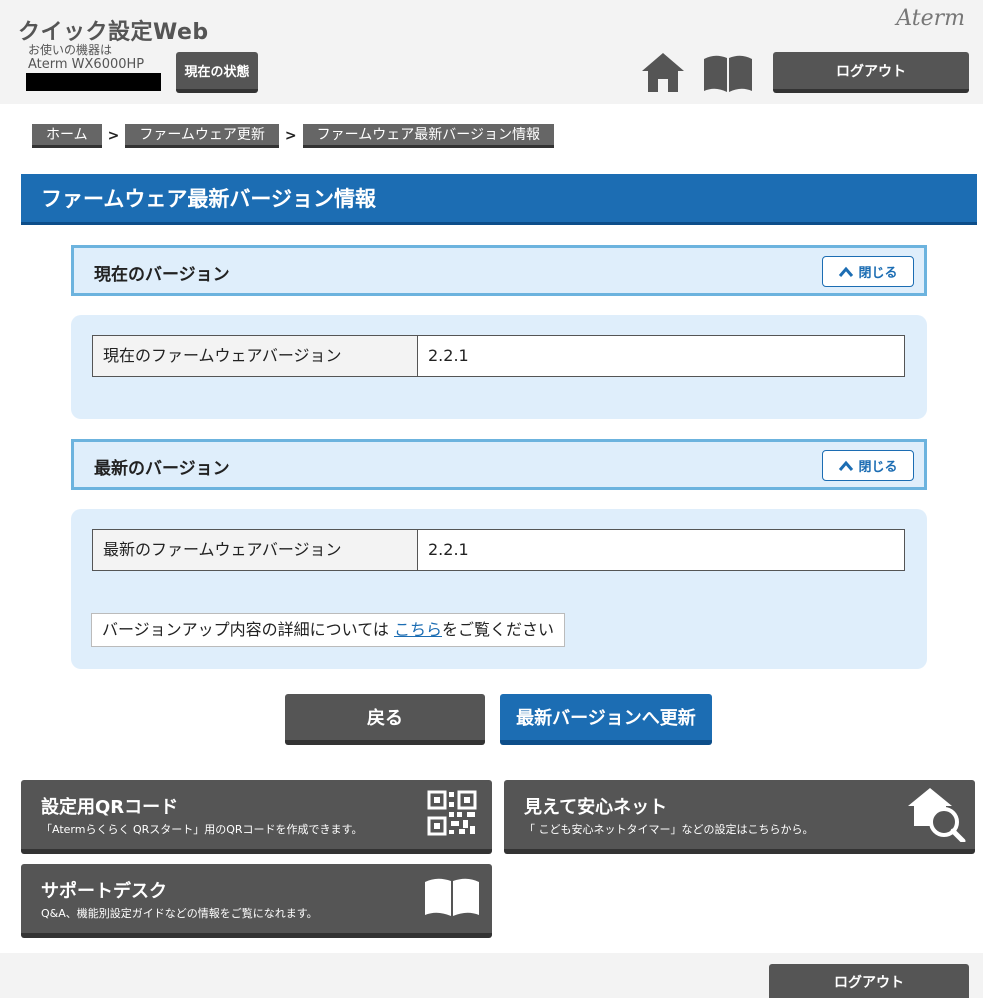 The image size is (983, 998). I want to click on current-firmware-value: 2.2.1, so click(448, 355).